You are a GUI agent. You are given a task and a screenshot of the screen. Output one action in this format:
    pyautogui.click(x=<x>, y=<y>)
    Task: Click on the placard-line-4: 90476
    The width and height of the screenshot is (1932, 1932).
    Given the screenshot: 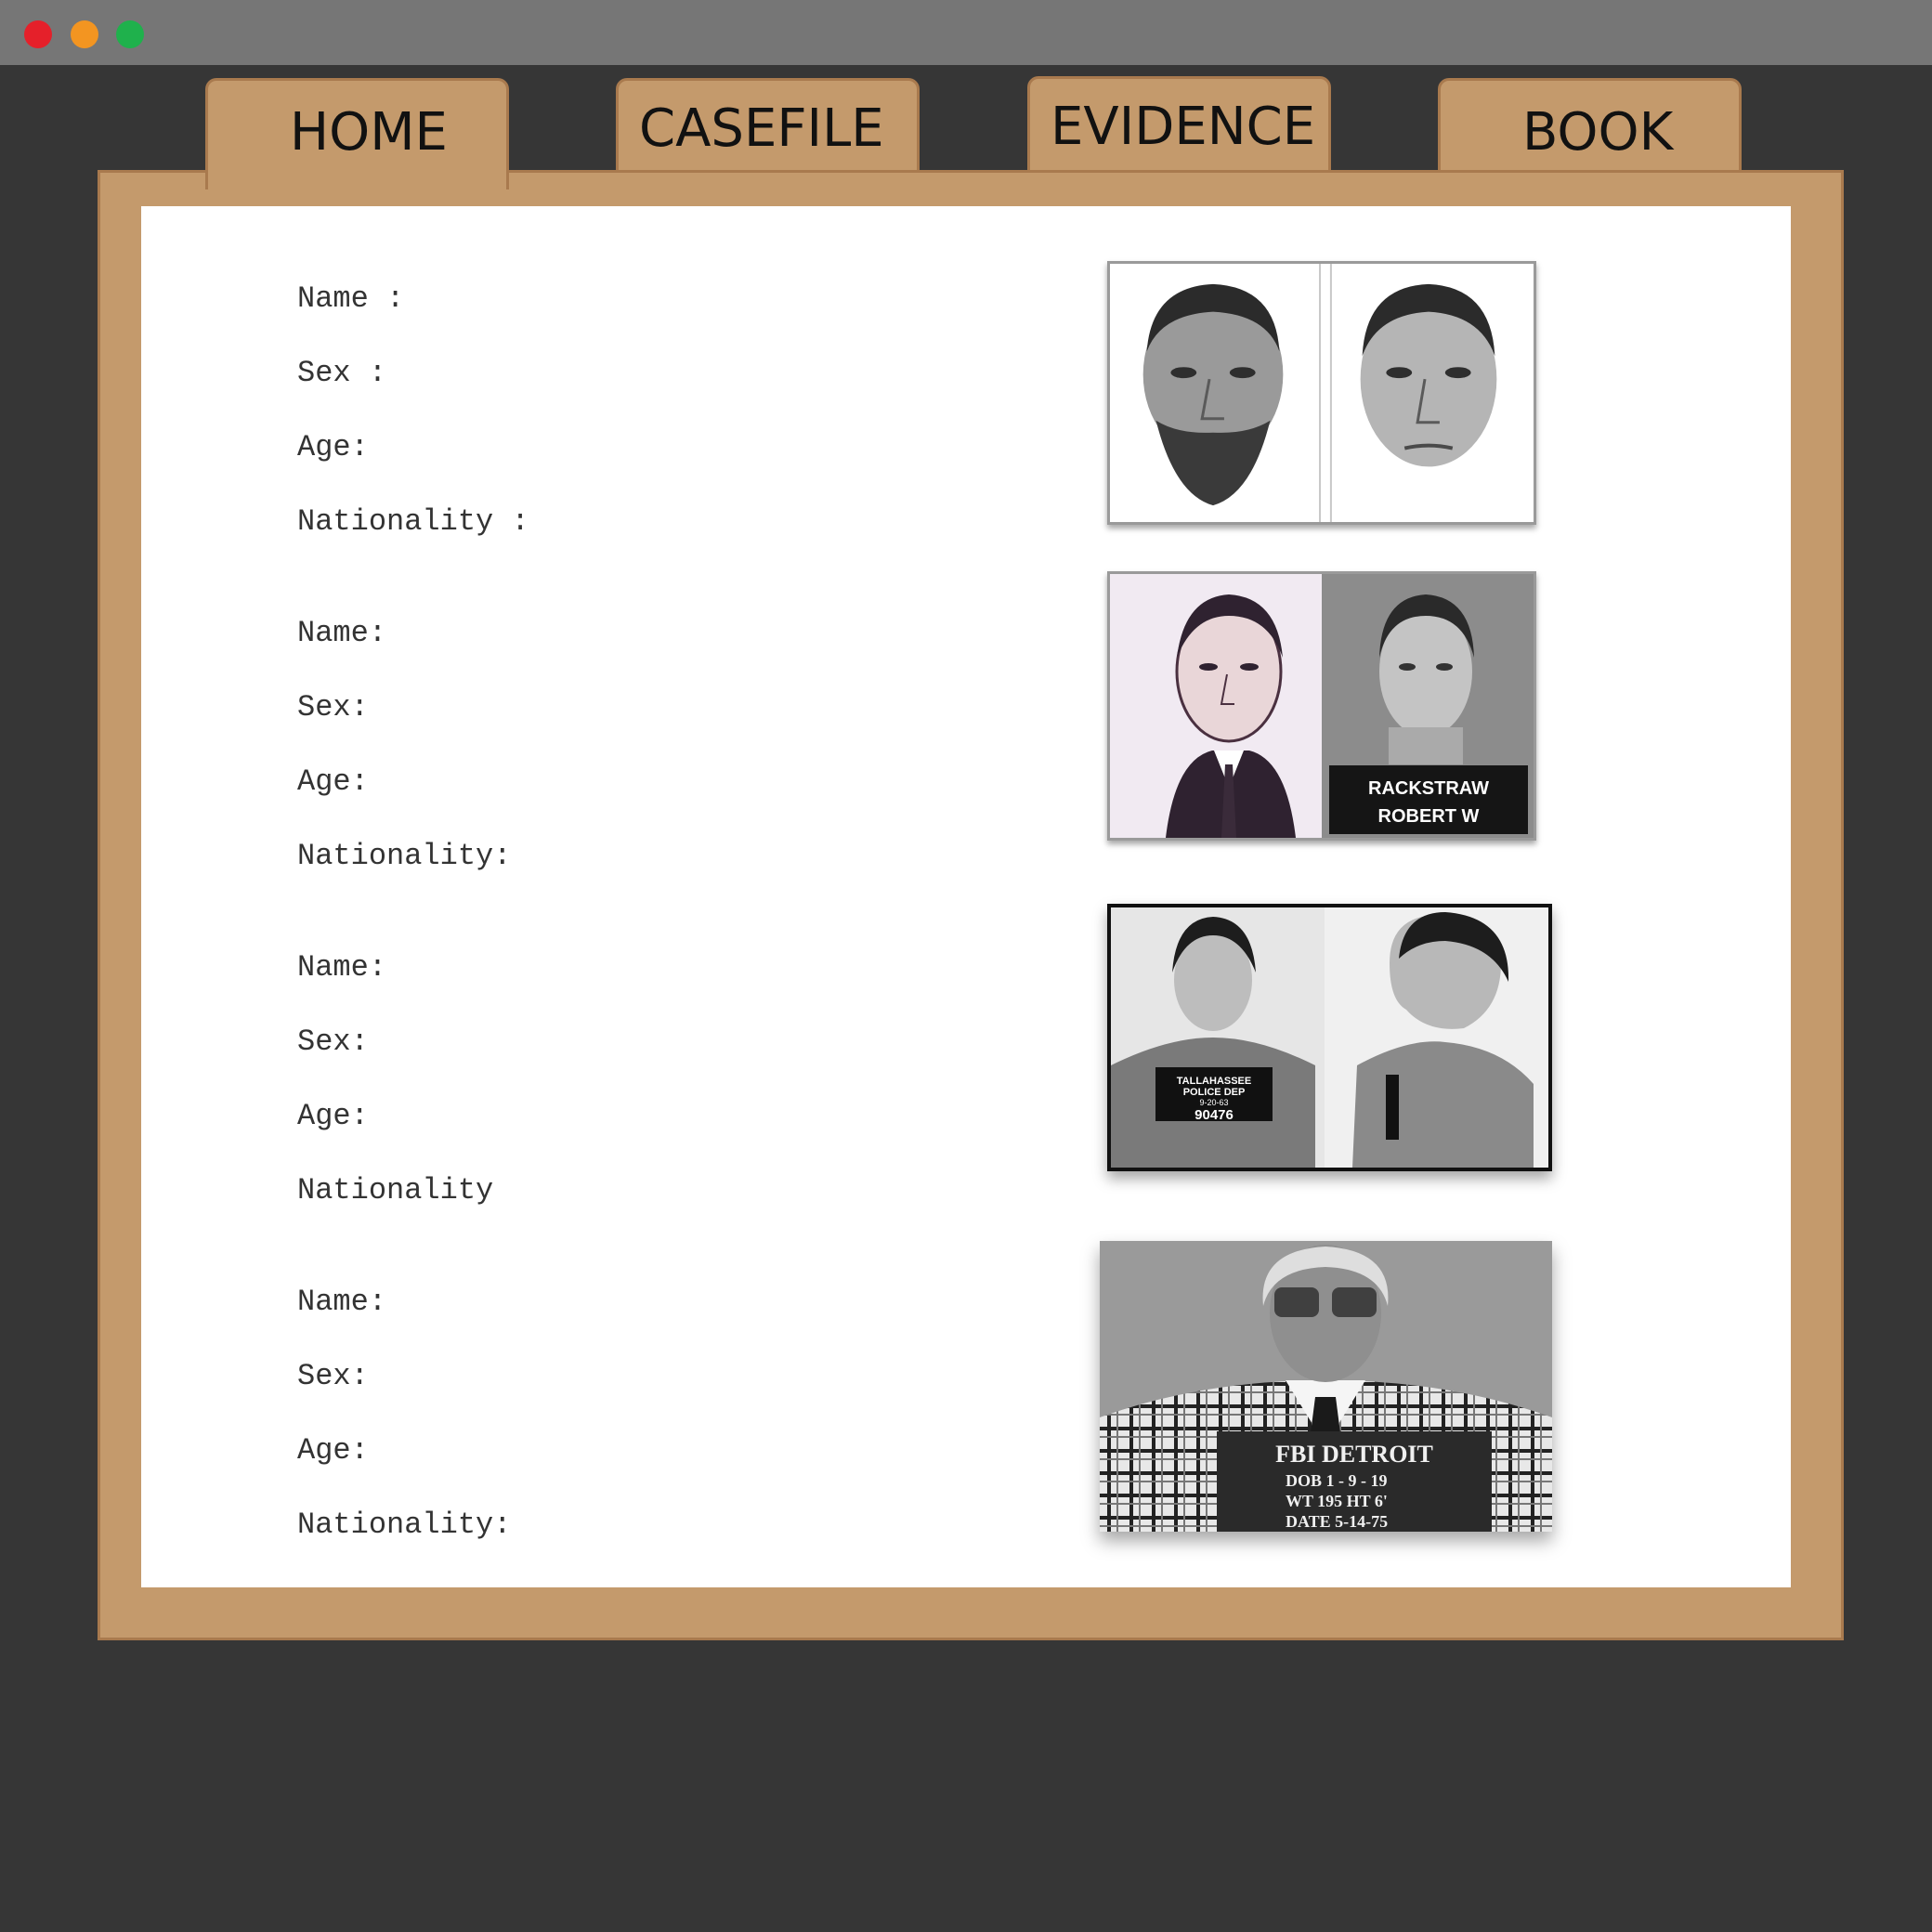 What is the action you would take?
    pyautogui.click(x=1214, y=1115)
    